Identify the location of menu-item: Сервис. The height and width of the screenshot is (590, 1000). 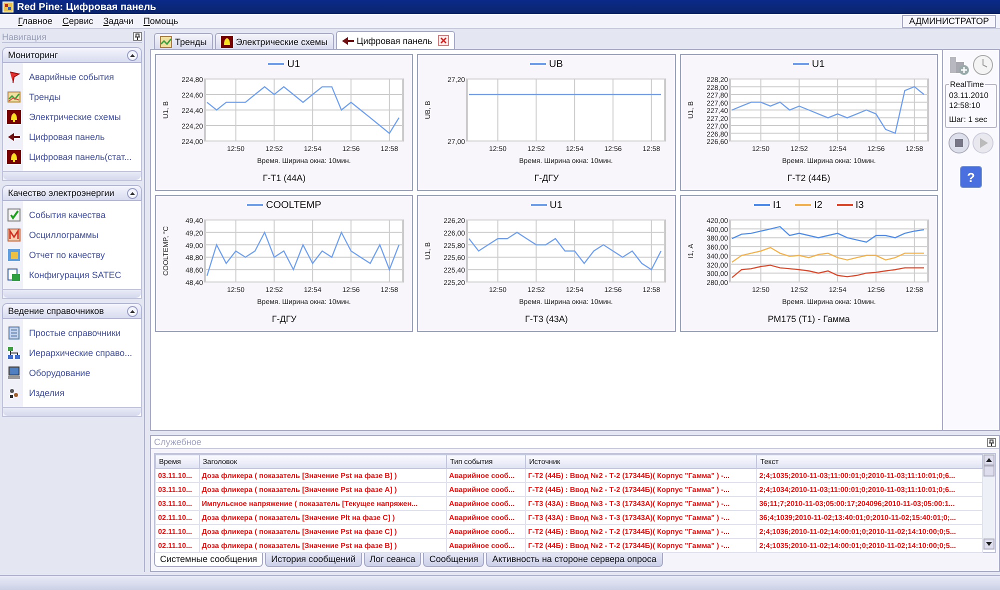
(78, 21).